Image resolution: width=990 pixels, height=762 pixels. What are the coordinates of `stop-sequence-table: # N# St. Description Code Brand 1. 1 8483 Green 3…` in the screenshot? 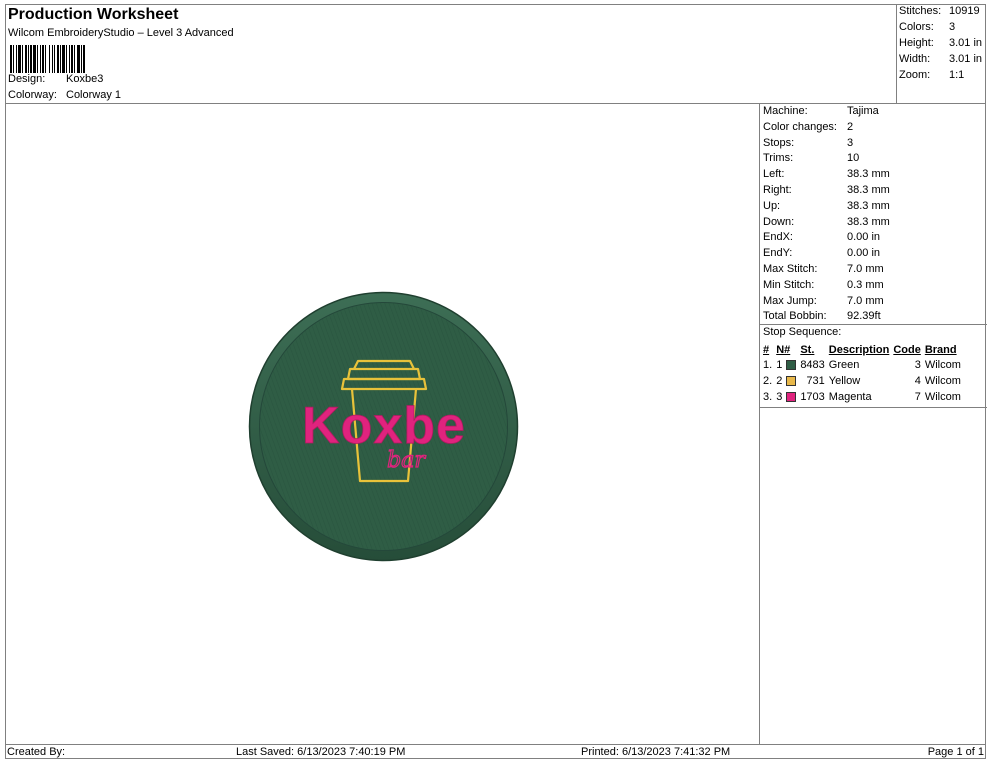 It's located at (862, 373).